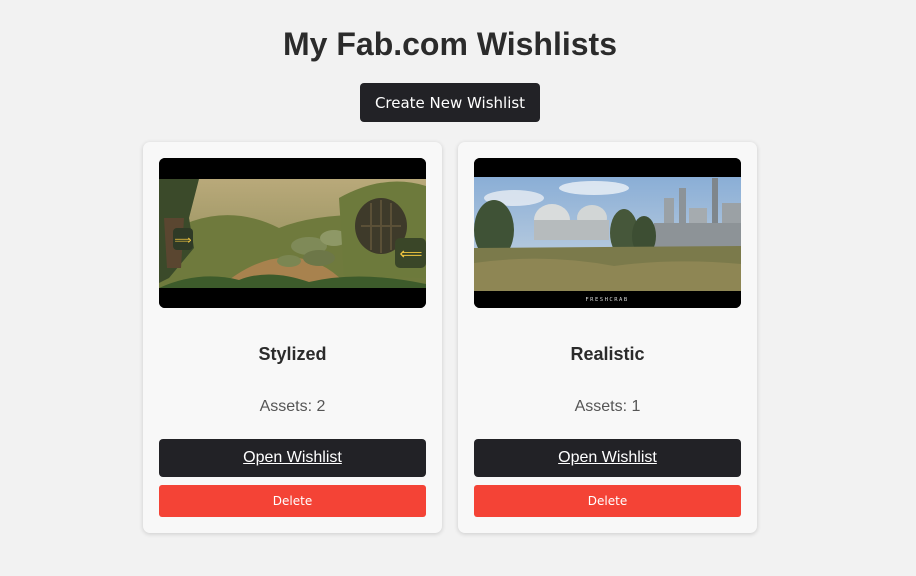 The width and height of the screenshot is (916, 576). I want to click on stylized-forest-scene-image: ⟹ ⟸, so click(292, 233).